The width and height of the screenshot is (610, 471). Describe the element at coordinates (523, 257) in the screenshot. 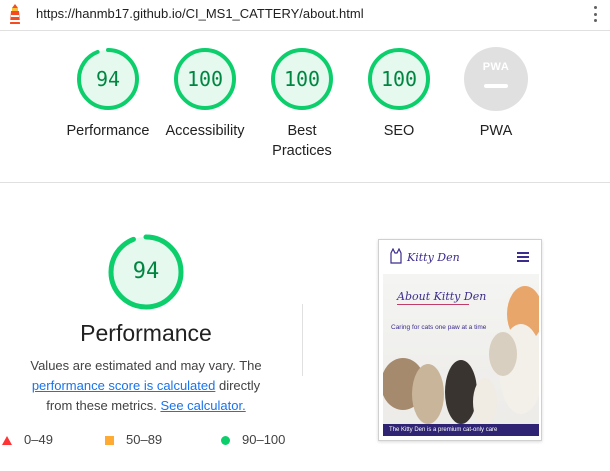

I see `hamburger-menu-icon` at that location.